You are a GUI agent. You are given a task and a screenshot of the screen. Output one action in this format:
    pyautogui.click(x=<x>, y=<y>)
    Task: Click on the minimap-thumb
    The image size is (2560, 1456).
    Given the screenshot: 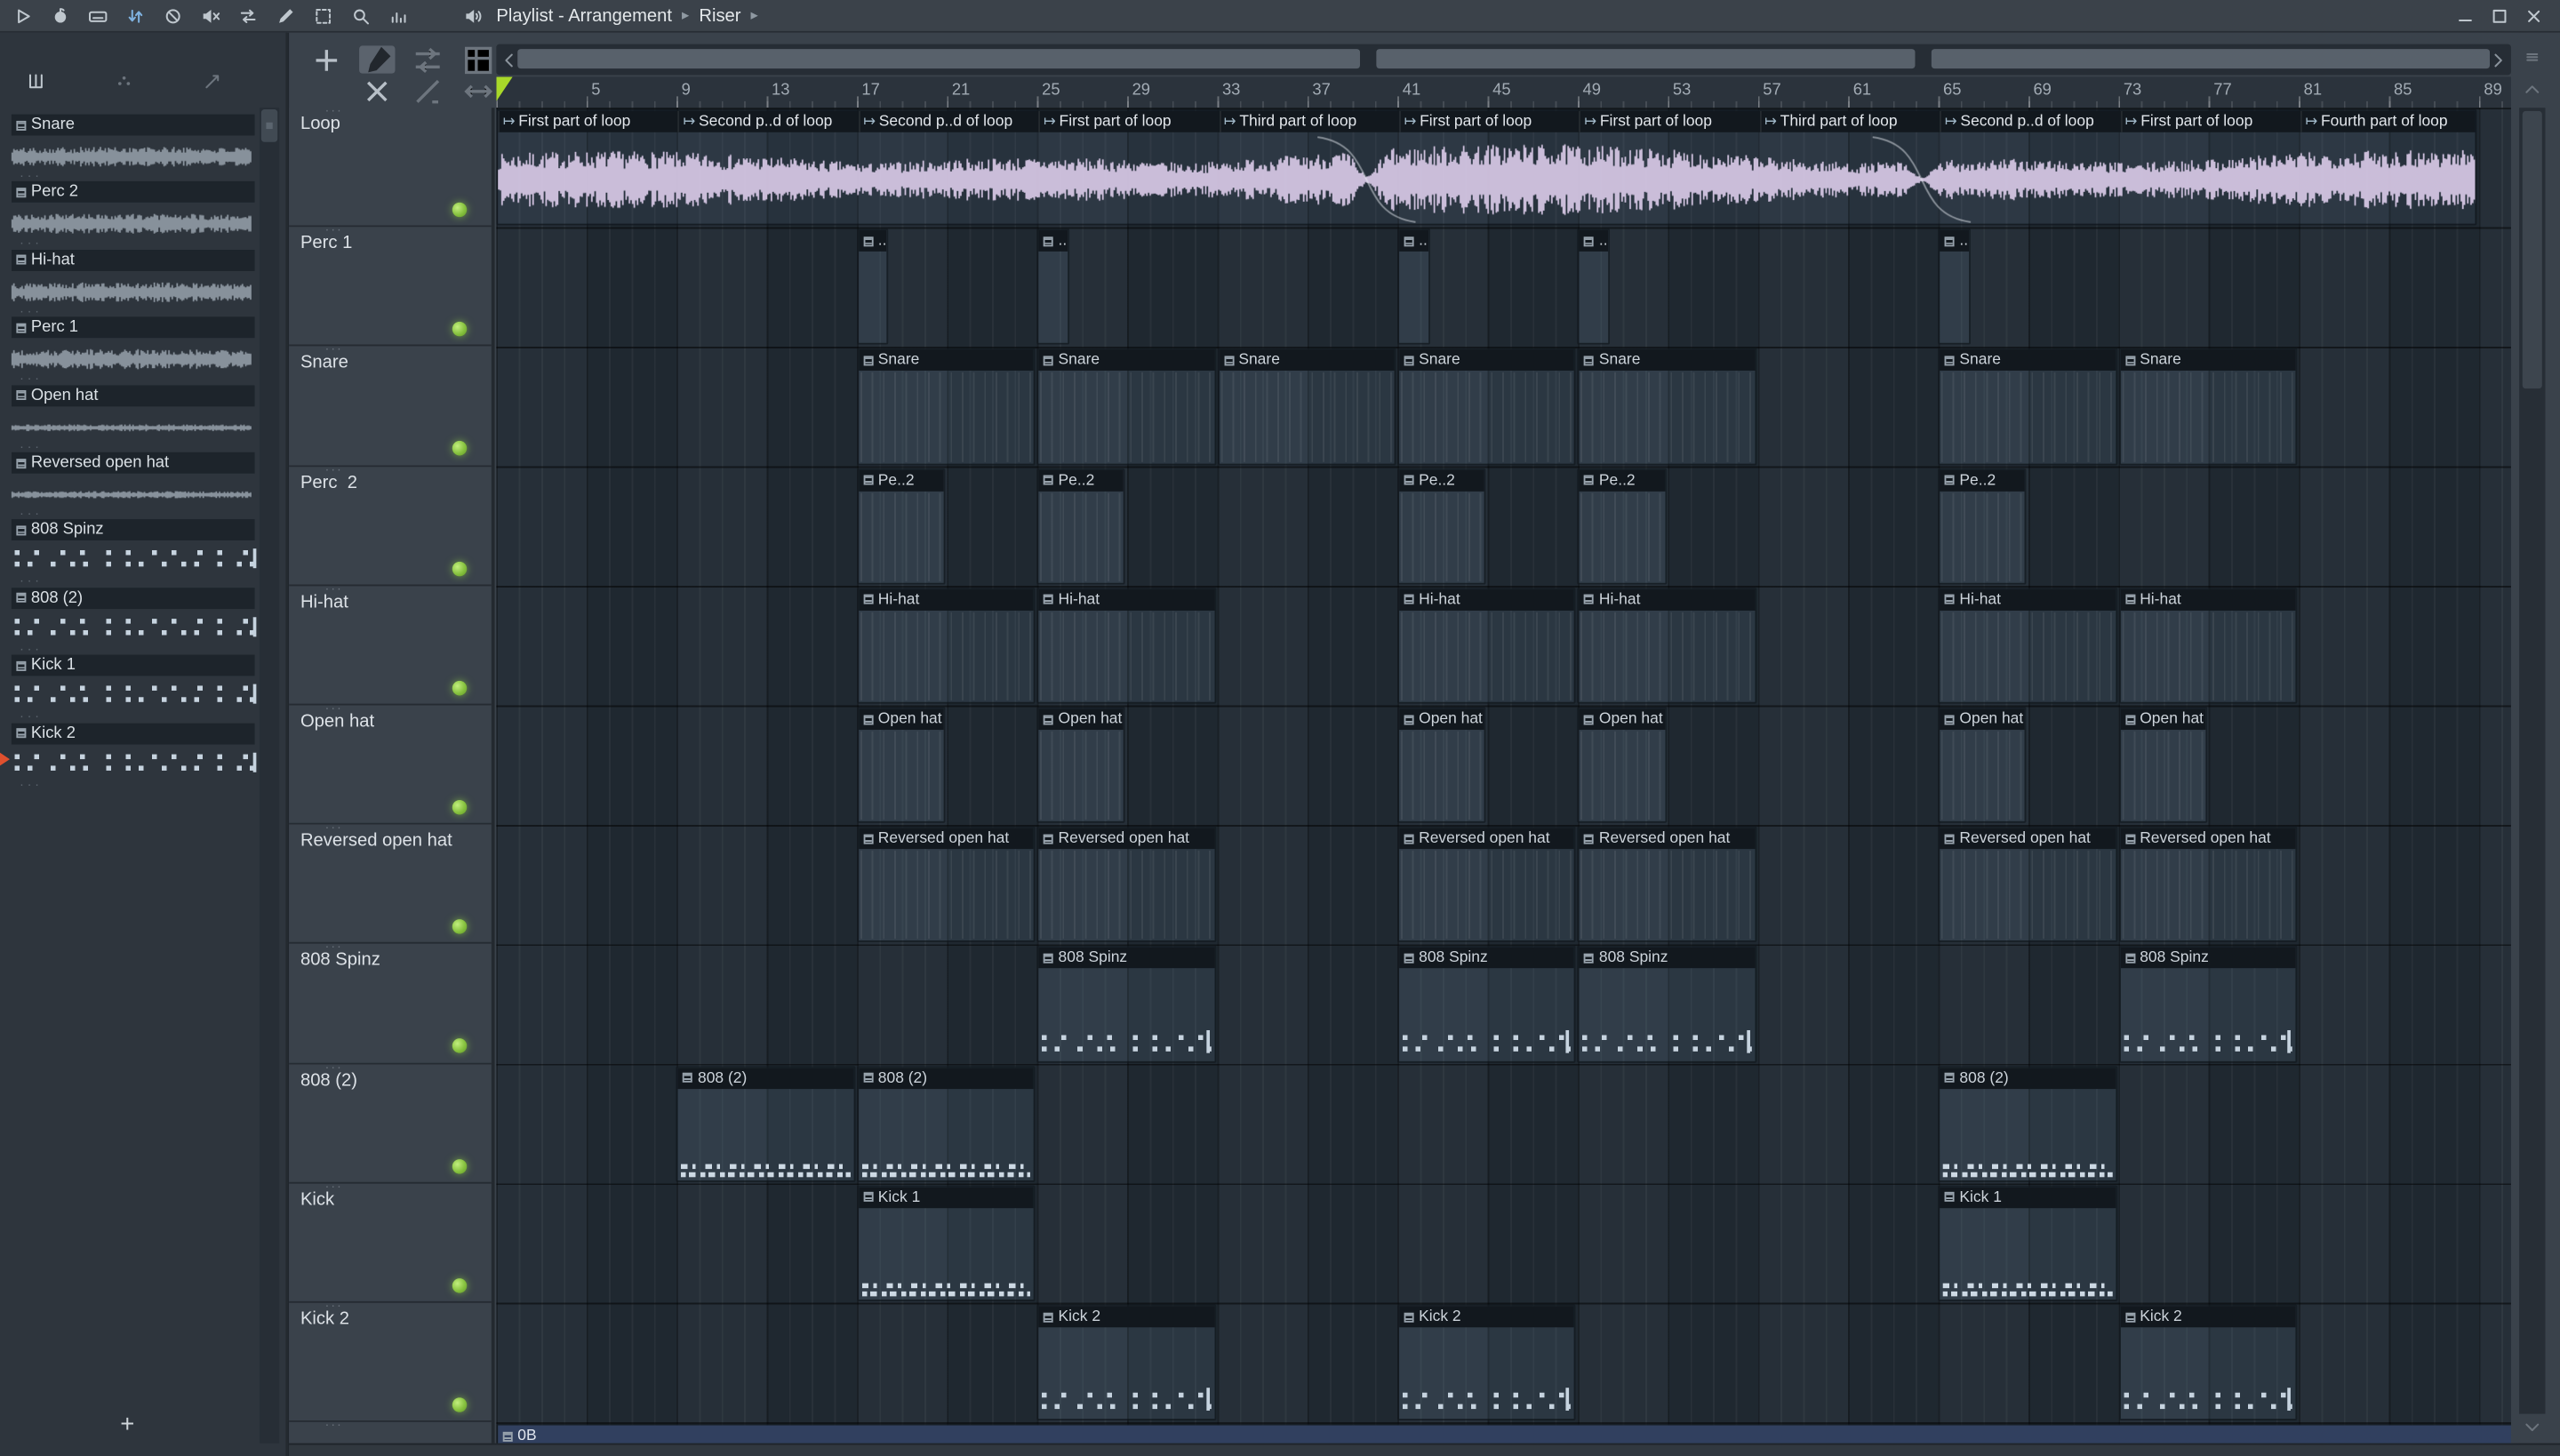 What is the action you would take?
    pyautogui.click(x=938, y=59)
    